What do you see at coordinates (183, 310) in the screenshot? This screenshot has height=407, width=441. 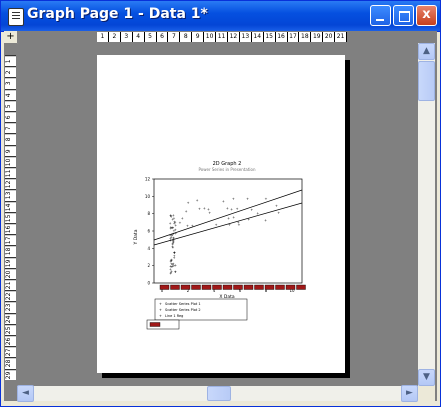 I see `legend-entry: Scatter Series Plot 2` at bounding box center [183, 310].